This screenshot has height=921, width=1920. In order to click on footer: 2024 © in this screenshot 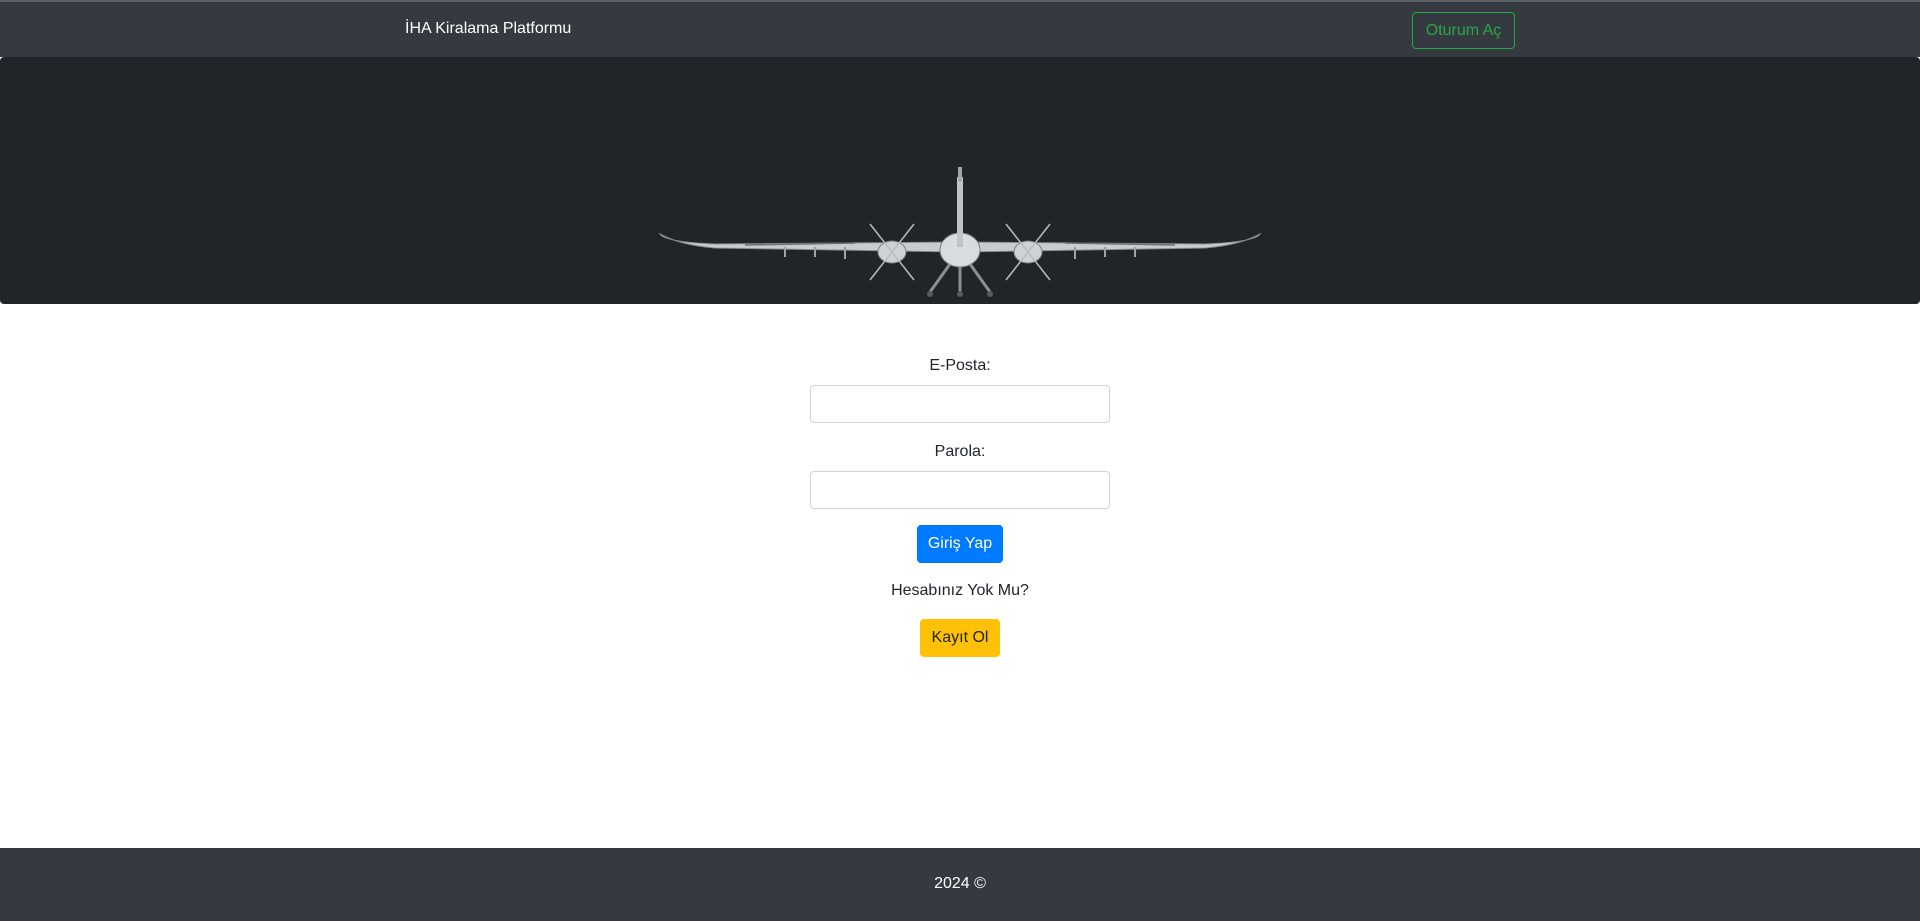, I will do `click(960, 884)`.